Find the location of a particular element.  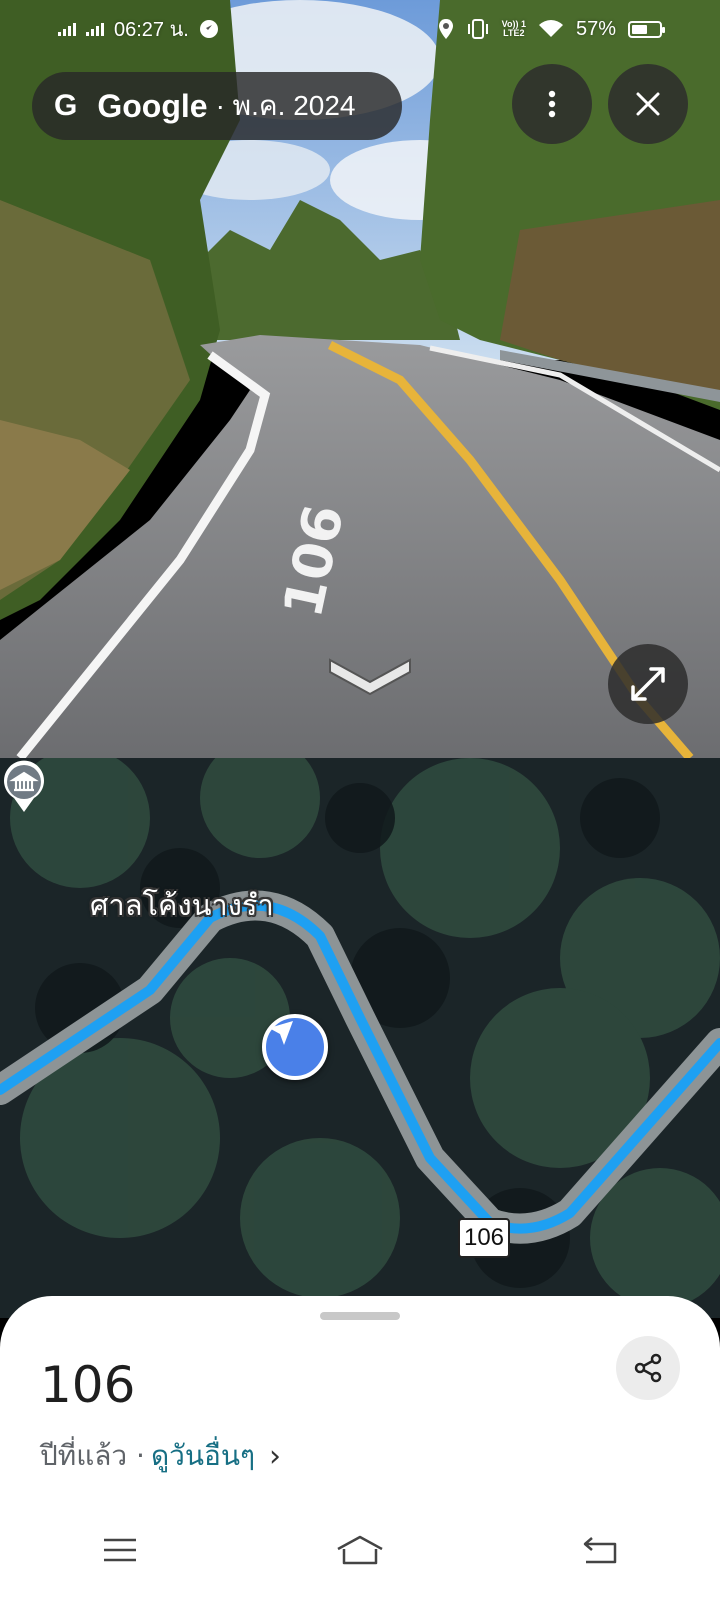

lte-label: LTE2 is located at coordinates (514, 33).